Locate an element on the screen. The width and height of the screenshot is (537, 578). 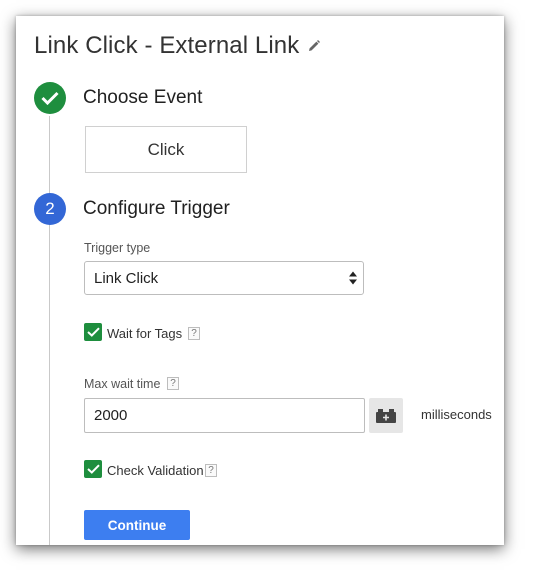
max-wait-time-help-icon: ? is located at coordinates (173, 383).